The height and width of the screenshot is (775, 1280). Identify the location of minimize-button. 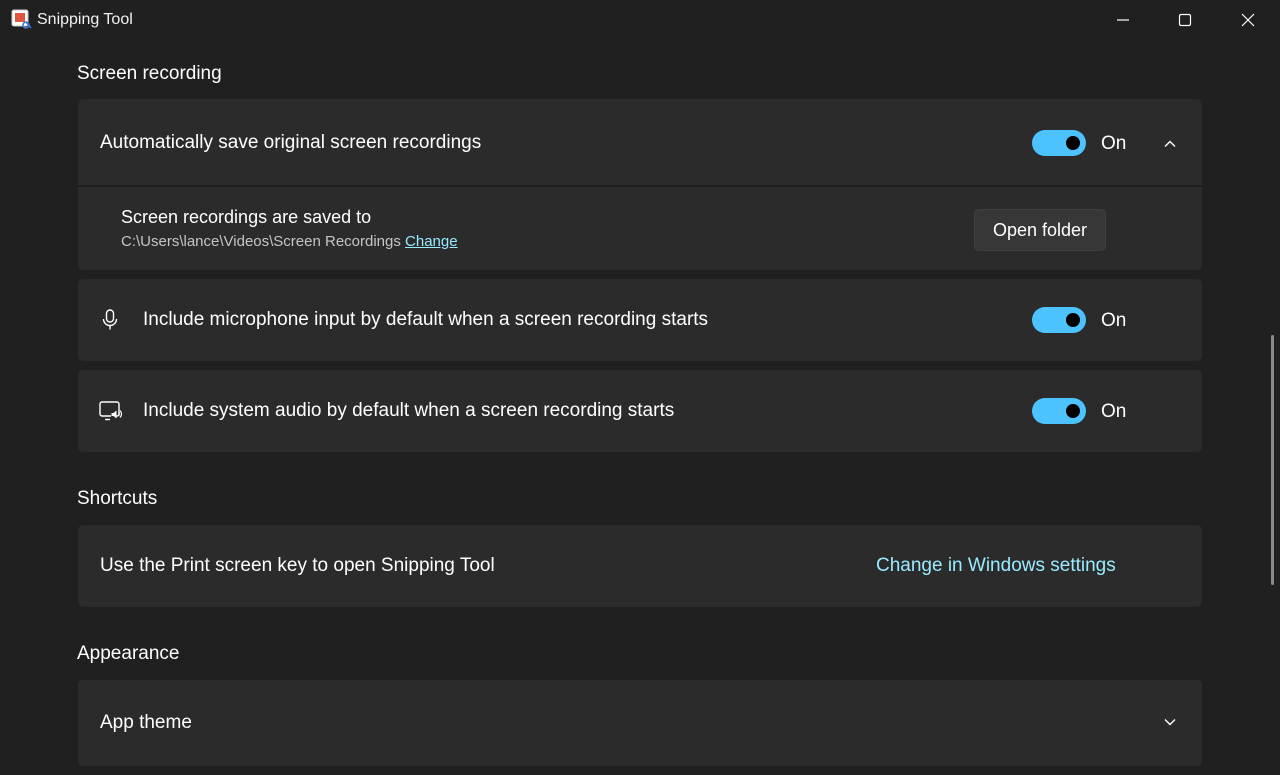
(1123, 20).